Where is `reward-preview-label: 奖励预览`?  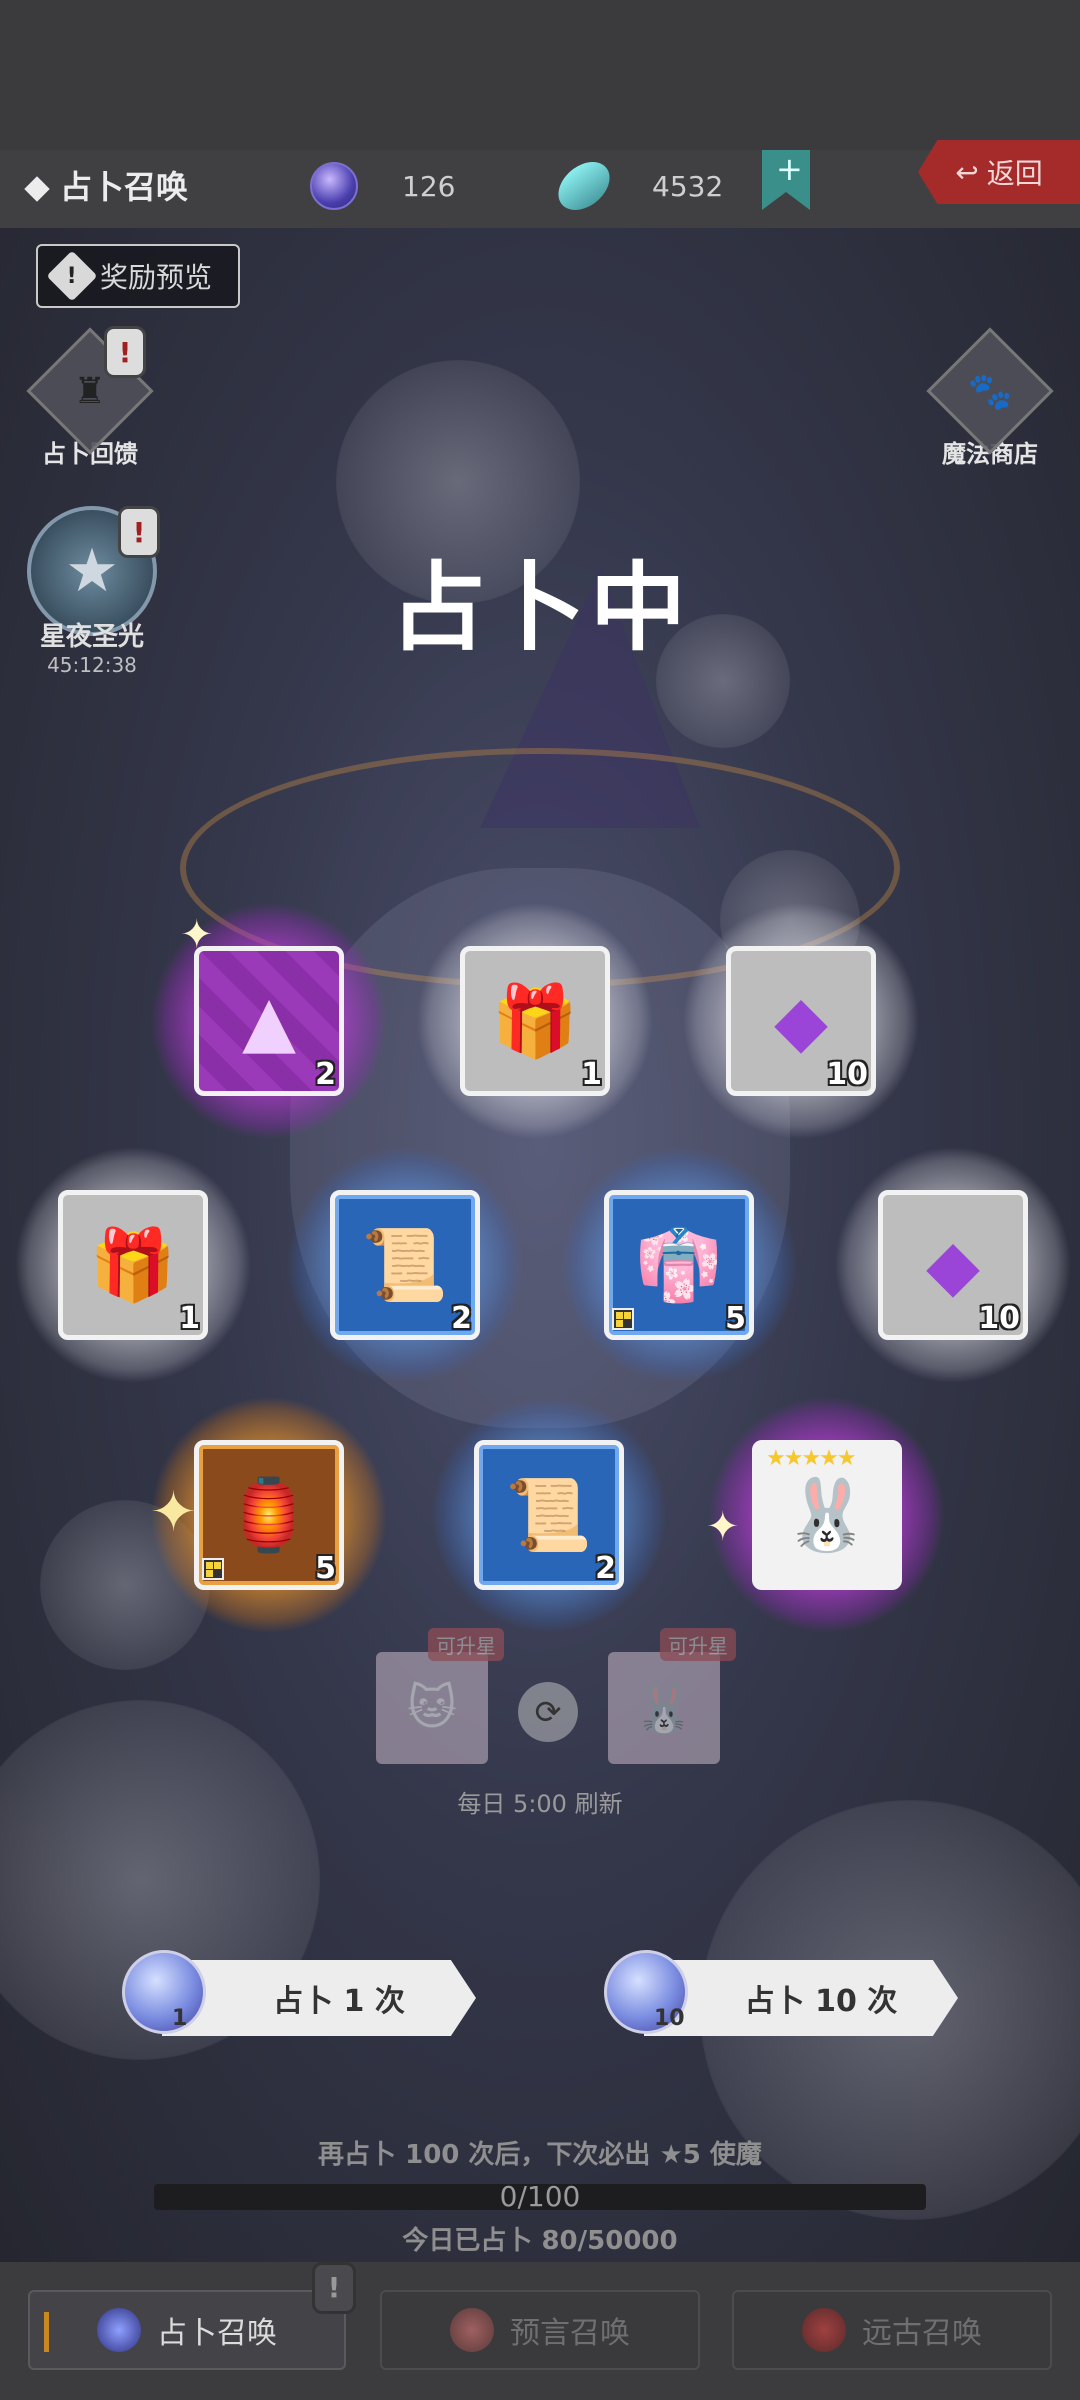
reward-preview-label: 奖励预览 is located at coordinates (156, 277).